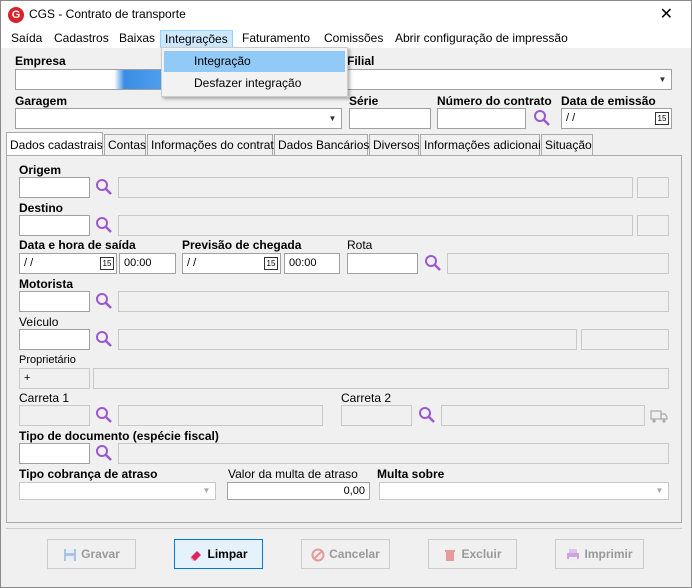 Image resolution: width=692 pixels, height=588 pixels. I want to click on limpar-button: Limpar, so click(218, 554).